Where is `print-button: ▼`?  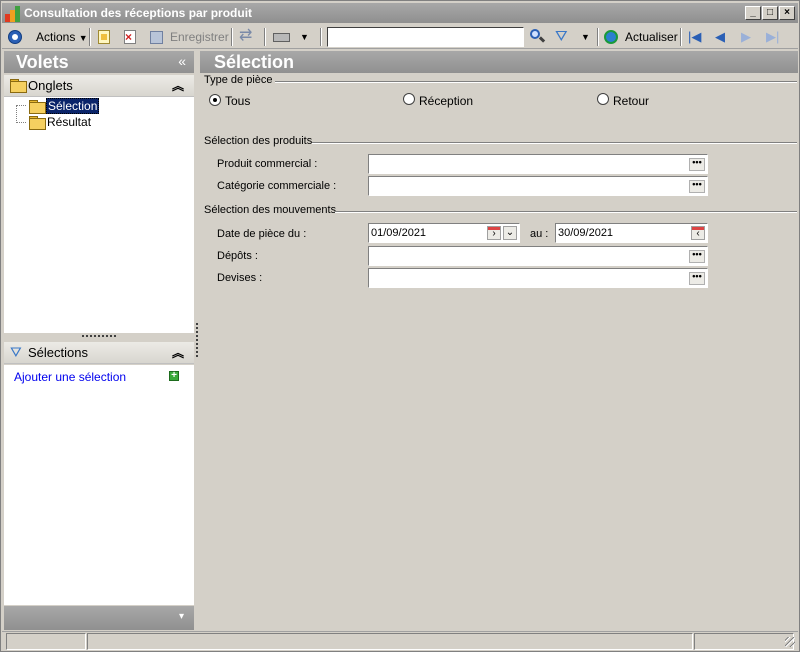
print-button: ▼ is located at coordinates (293, 37).